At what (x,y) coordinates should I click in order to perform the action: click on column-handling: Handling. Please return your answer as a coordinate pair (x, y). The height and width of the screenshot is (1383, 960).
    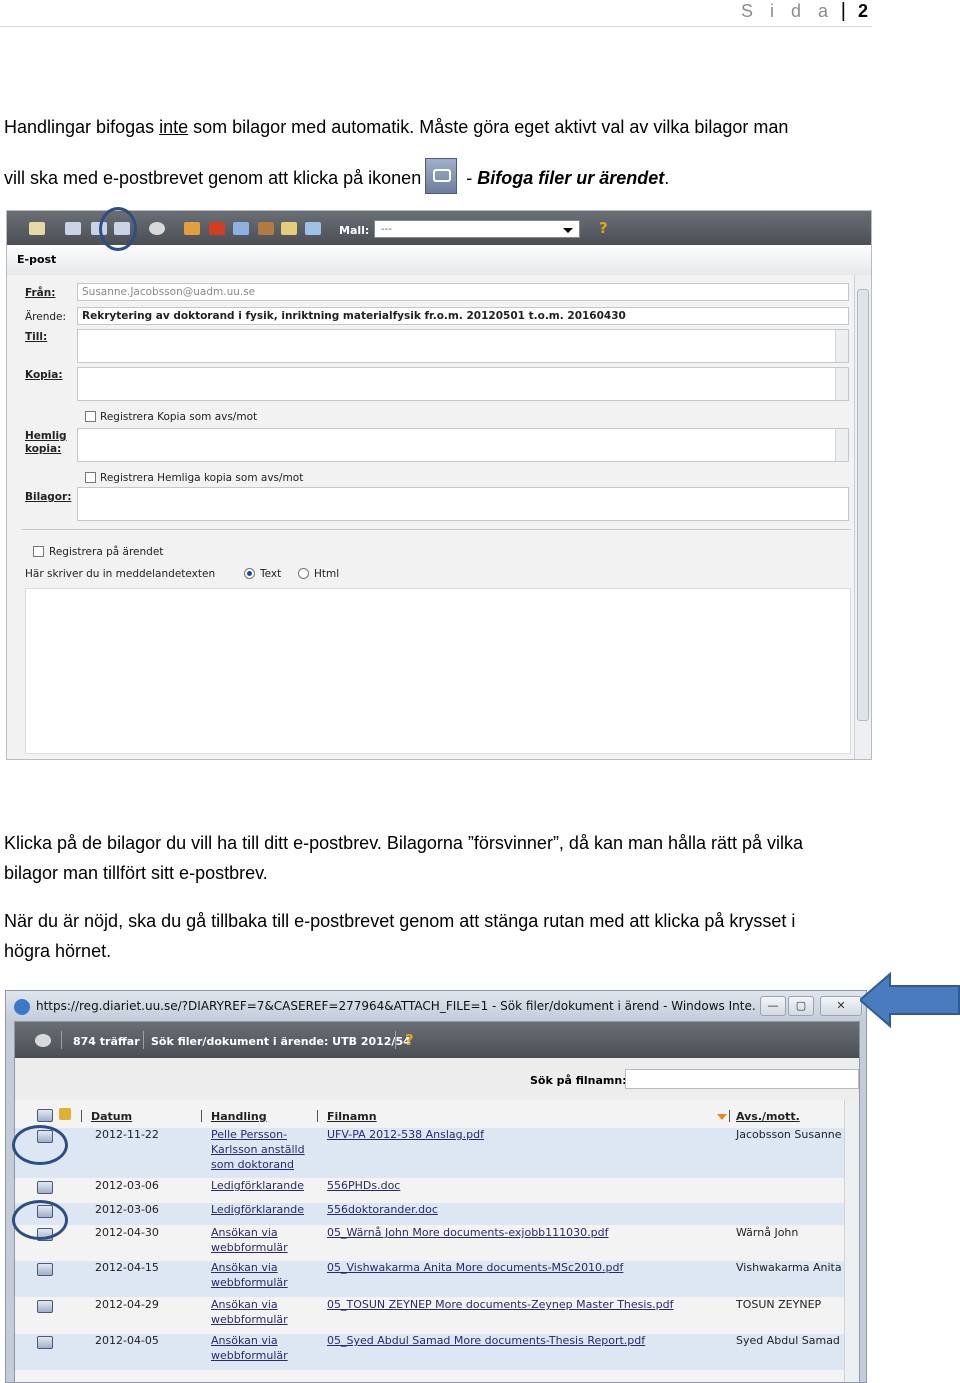
    Looking at the image, I should click on (239, 1116).